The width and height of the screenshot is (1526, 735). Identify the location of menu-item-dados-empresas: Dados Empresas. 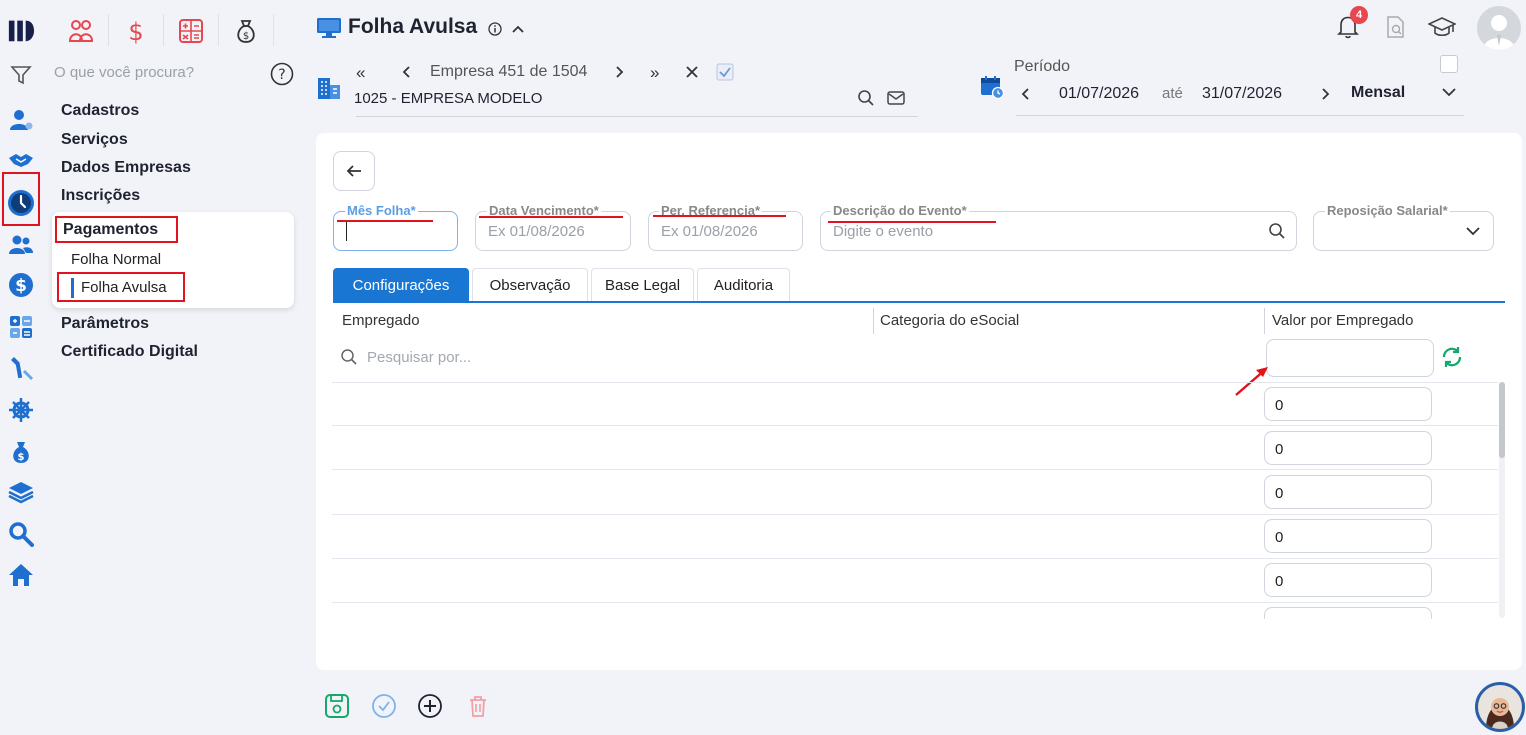
(126, 168).